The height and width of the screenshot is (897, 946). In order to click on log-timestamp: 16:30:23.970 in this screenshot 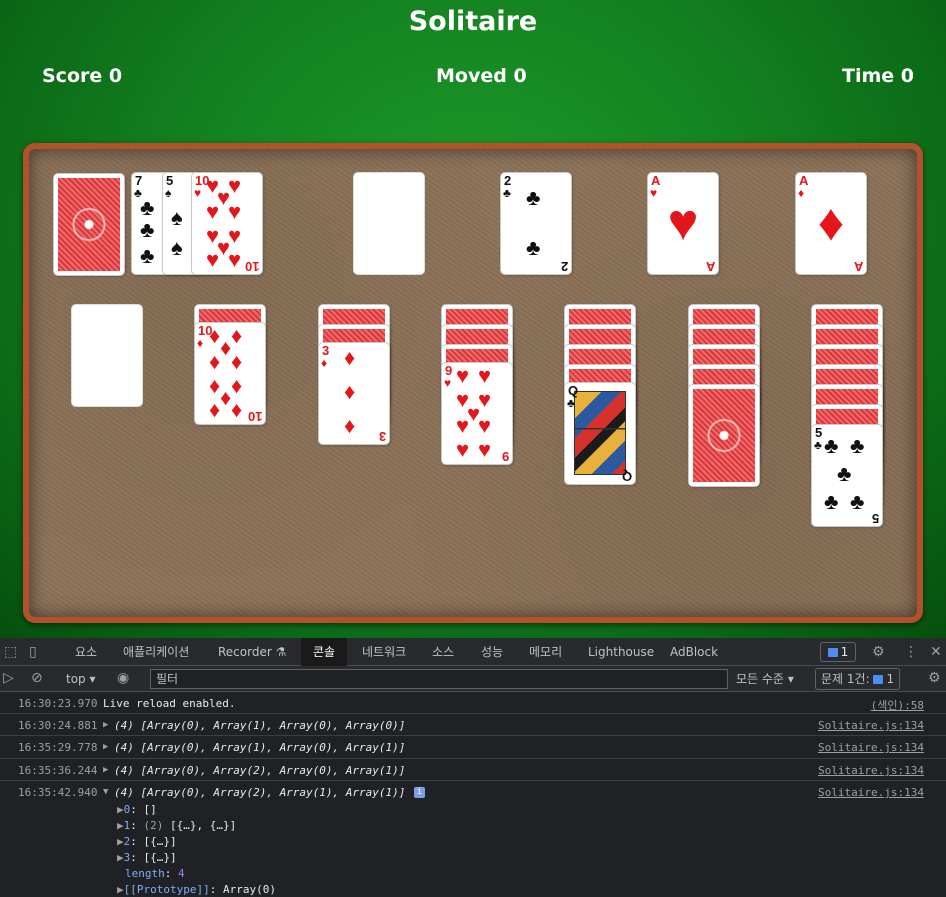, I will do `click(58, 703)`.